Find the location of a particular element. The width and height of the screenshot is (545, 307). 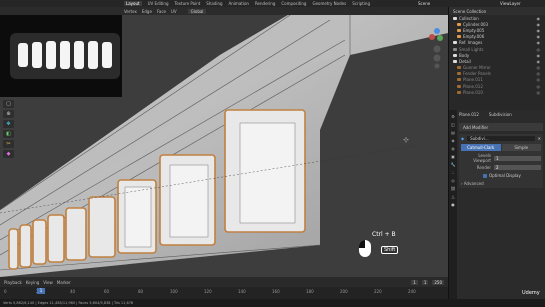

menu-edge: Edge is located at coordinates (147, 11).